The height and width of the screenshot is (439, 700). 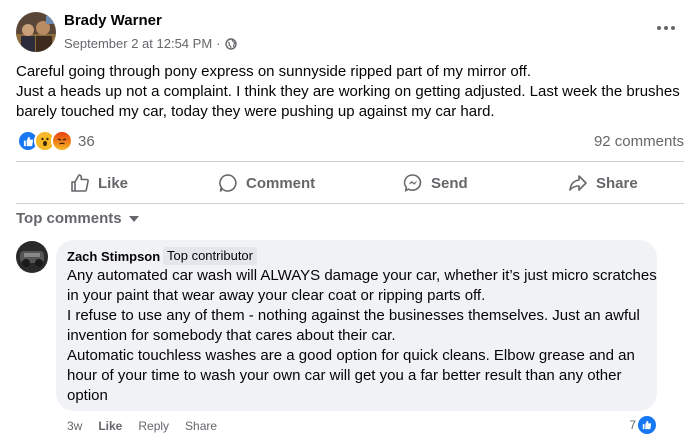 I want to click on reaction-count: 36, so click(x=86, y=141).